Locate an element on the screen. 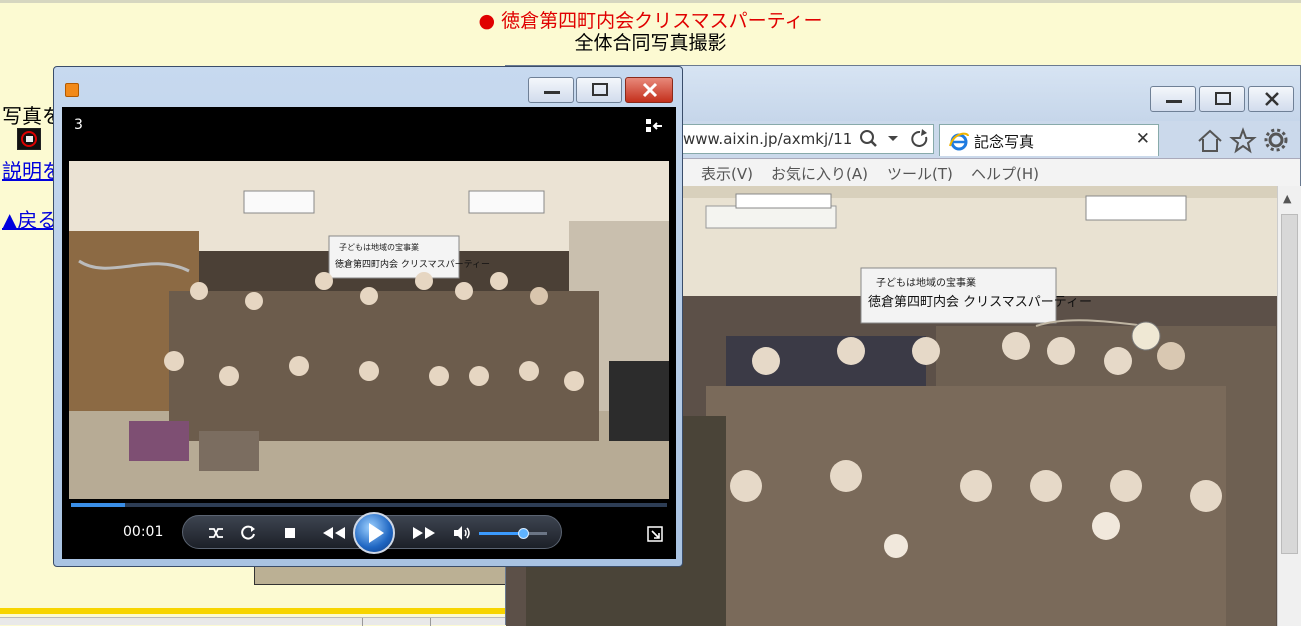 The width and height of the screenshot is (1301, 626). player-control-bar is located at coordinates (372, 533).